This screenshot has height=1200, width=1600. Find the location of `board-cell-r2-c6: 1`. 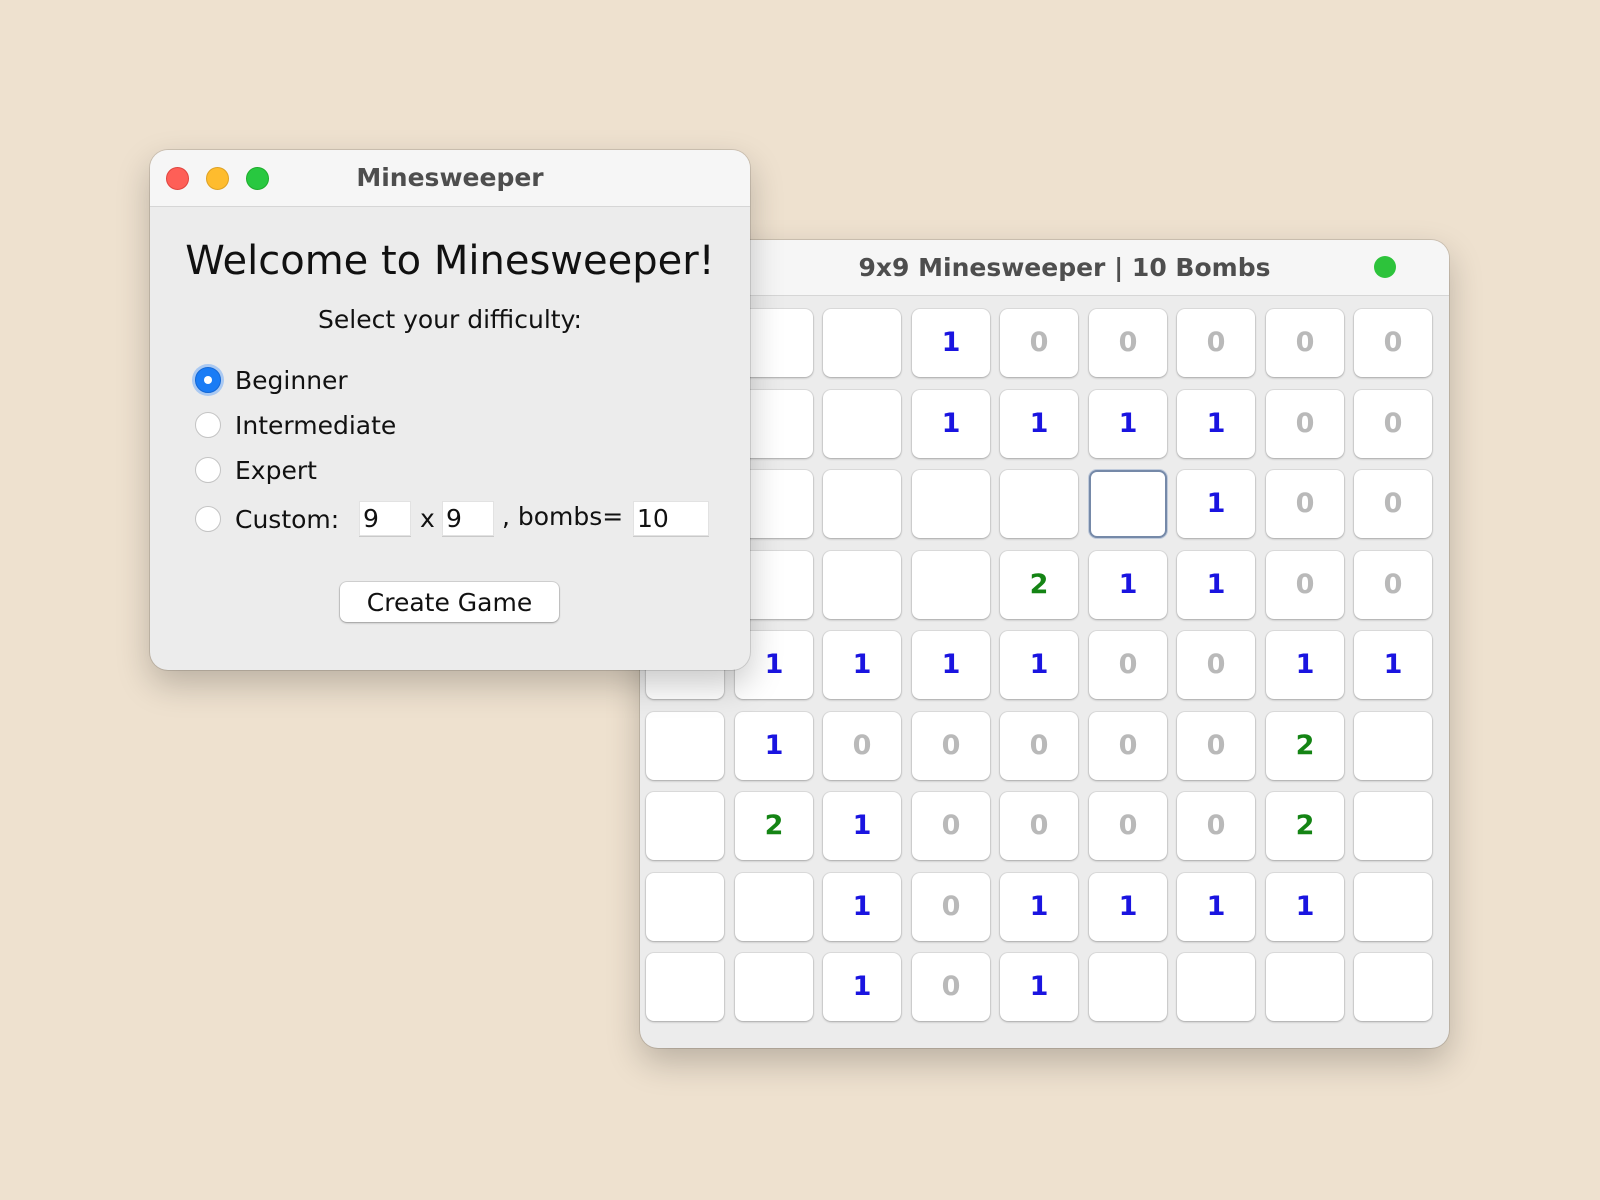

board-cell-r2-c6: 1 is located at coordinates (1216, 504).